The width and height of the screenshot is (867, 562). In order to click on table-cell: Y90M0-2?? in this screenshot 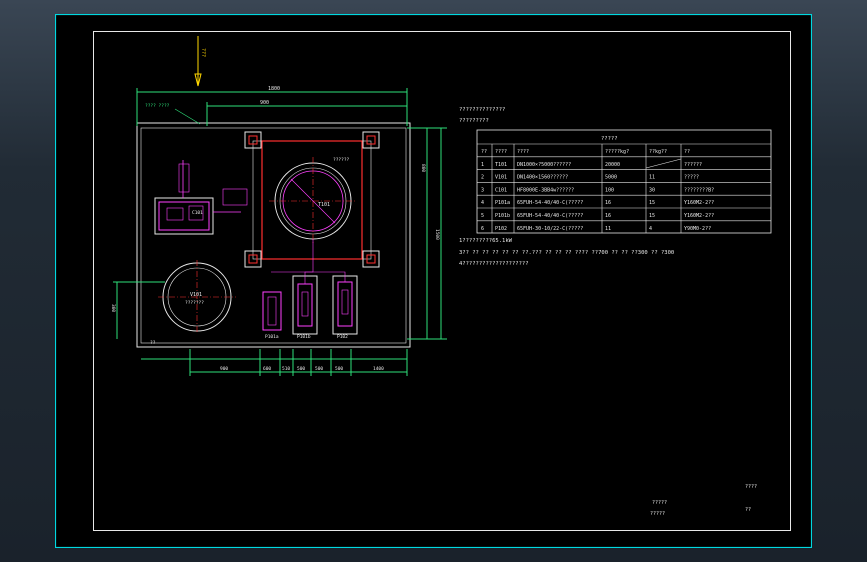, I will do `click(697, 229)`.